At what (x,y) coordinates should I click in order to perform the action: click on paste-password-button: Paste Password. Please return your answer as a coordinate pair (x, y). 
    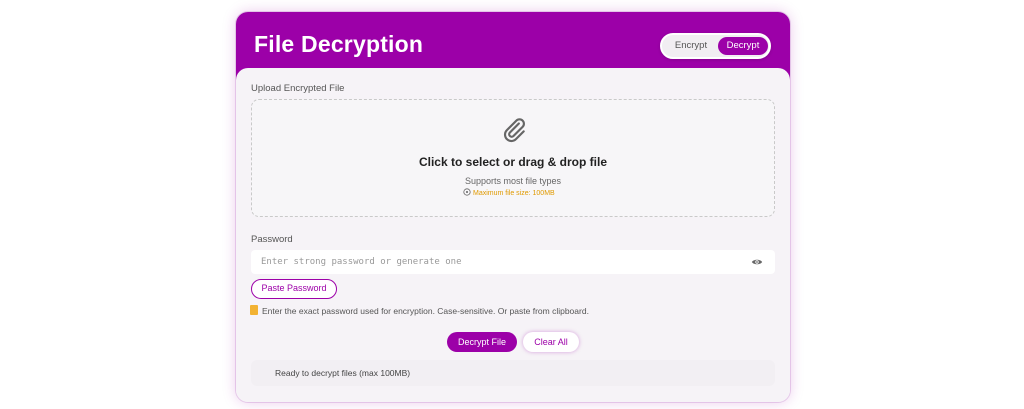
    Looking at the image, I should click on (294, 289).